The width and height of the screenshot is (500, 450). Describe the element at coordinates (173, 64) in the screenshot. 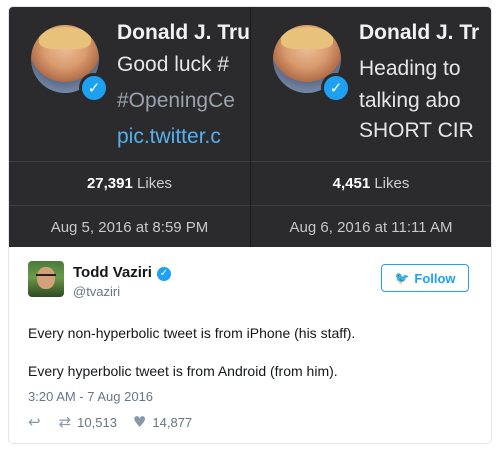

I see `screenshot-text-line: Good luck #` at that location.